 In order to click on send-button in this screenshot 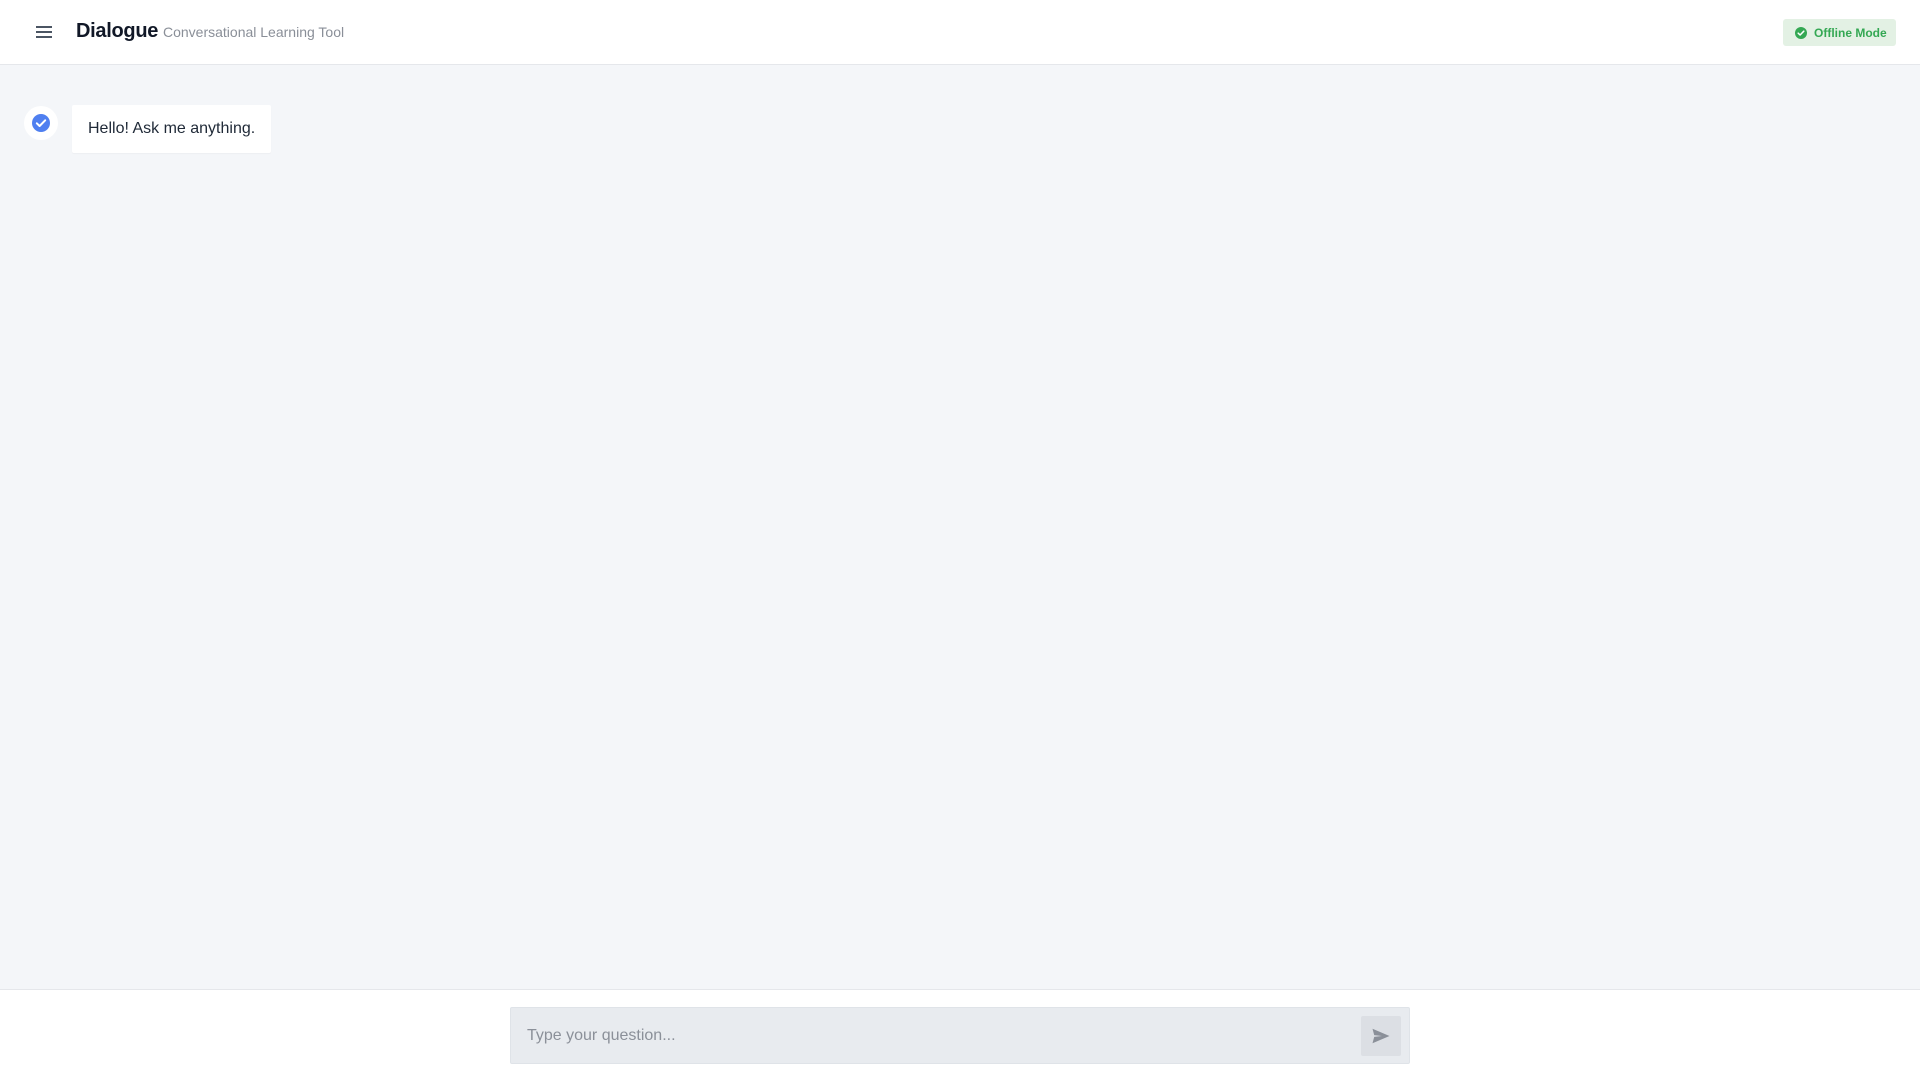, I will do `click(1381, 1036)`.